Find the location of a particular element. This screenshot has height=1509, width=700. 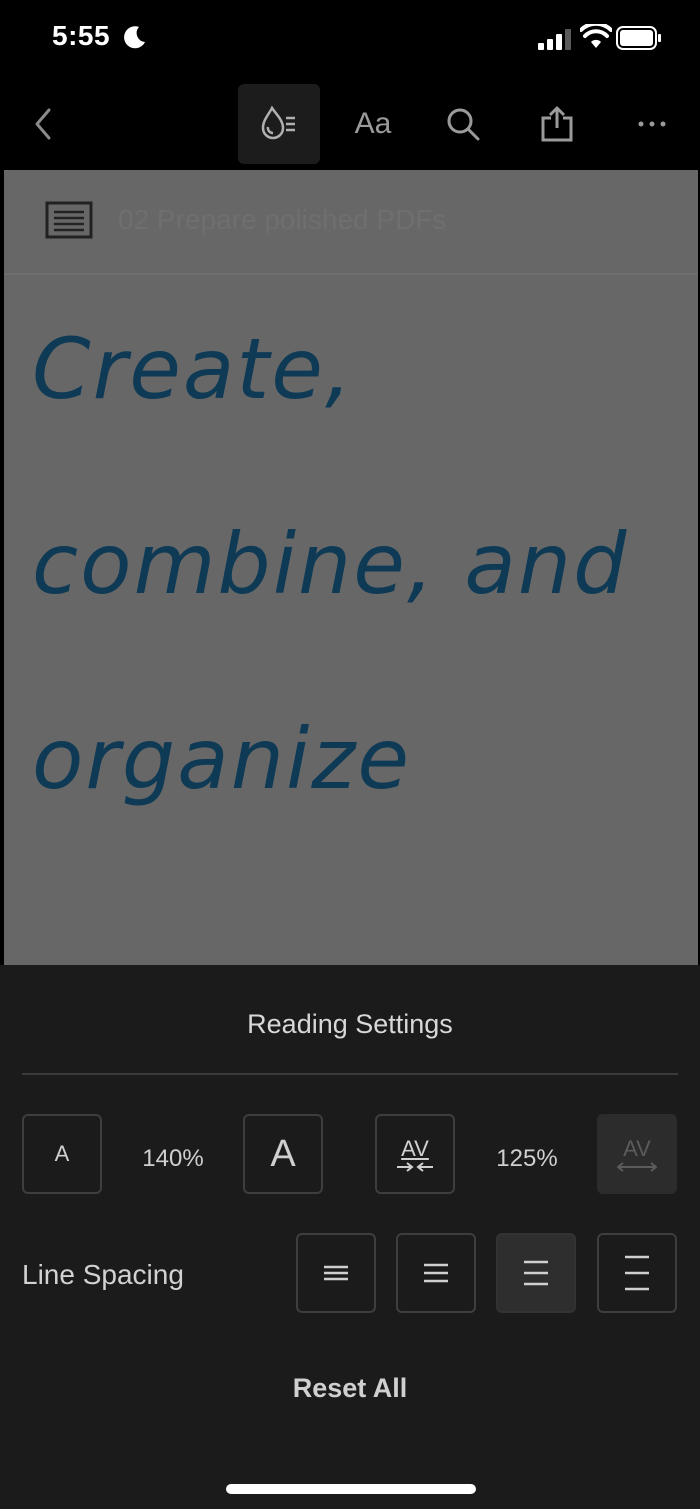

arrows-outward-icon is located at coordinates (637, 1167).